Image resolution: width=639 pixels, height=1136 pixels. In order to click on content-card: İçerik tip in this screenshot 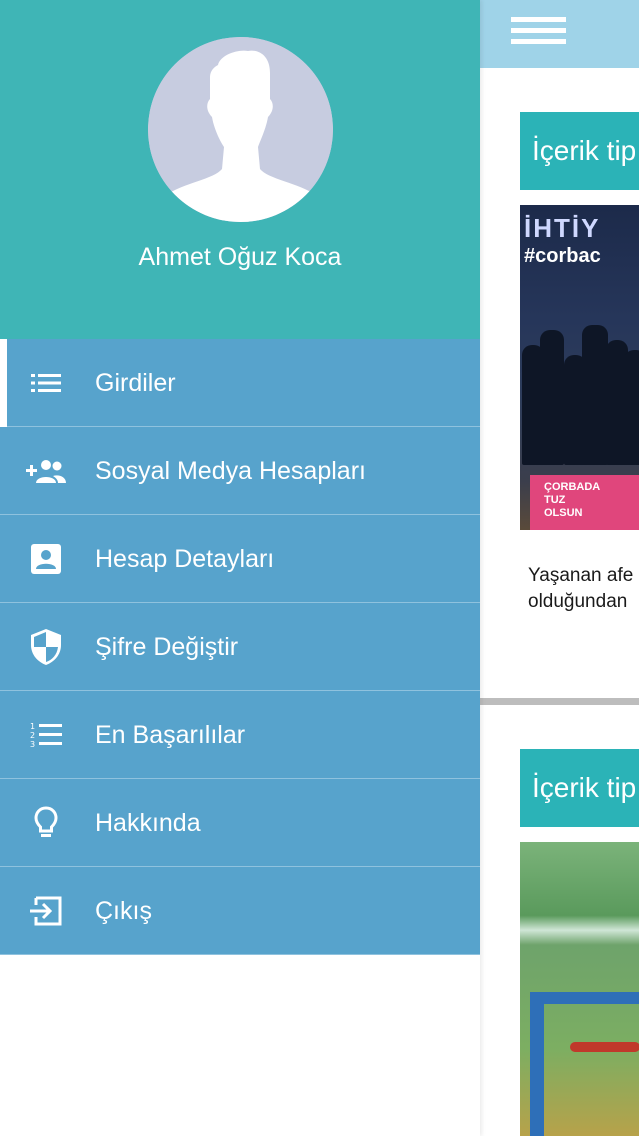, I will do `click(559, 920)`.